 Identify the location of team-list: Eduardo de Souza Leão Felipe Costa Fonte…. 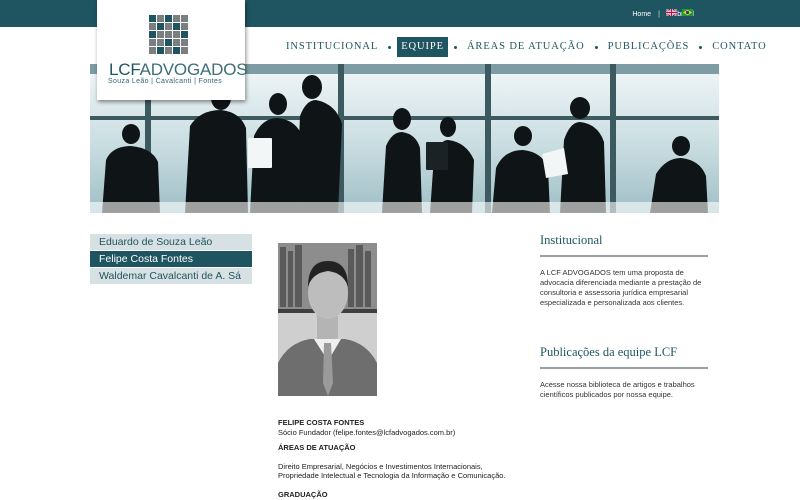
(171, 259).